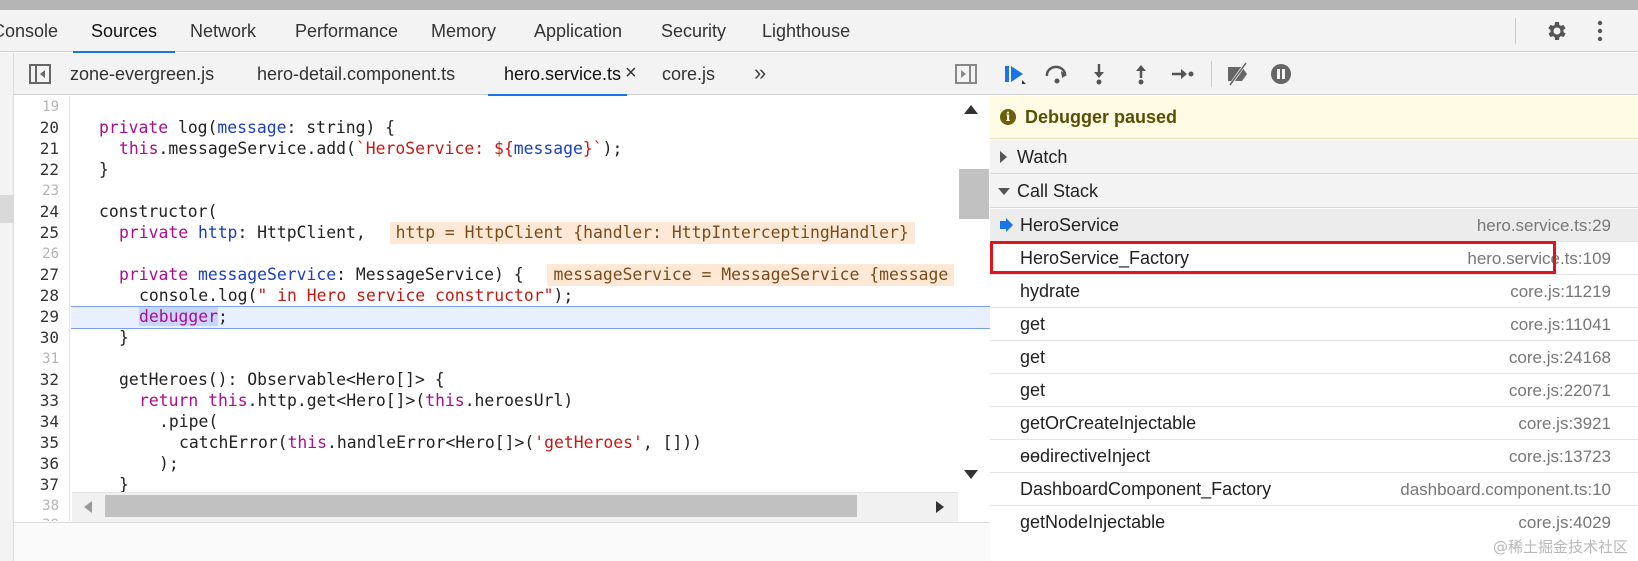 This screenshot has width=1638, height=561. What do you see at coordinates (1108, 423) in the screenshot?
I see `frame-function: getOrCreateInjectable` at bounding box center [1108, 423].